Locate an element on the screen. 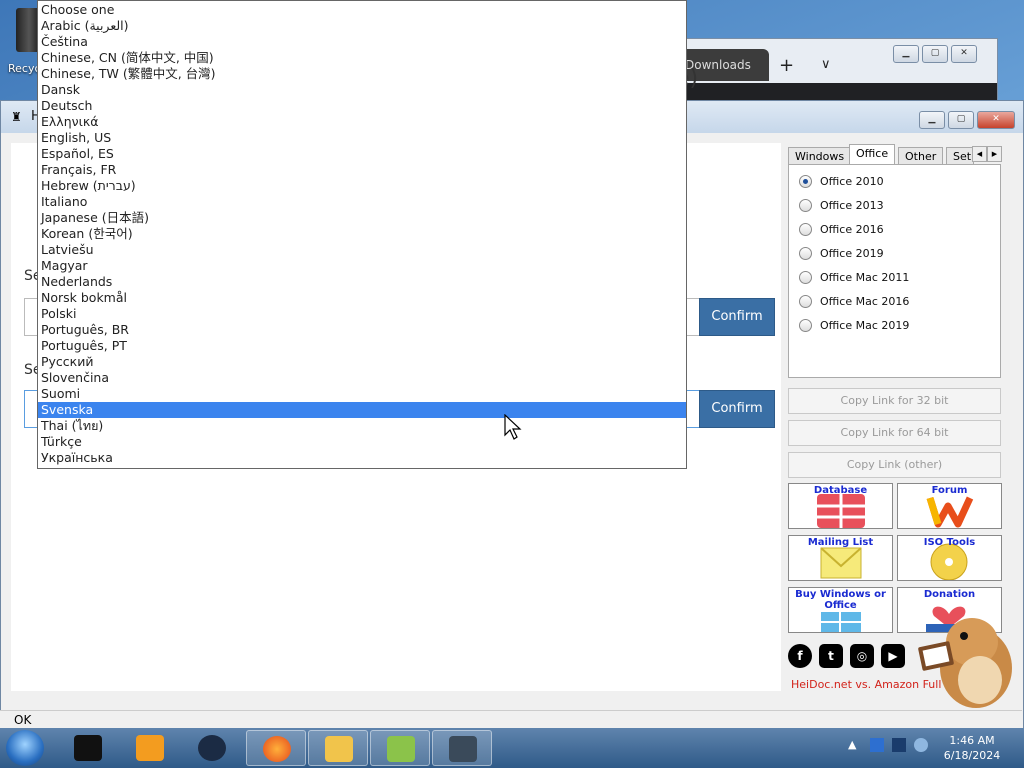  iso-tools-tile: ISO Tools is located at coordinates (949, 558).